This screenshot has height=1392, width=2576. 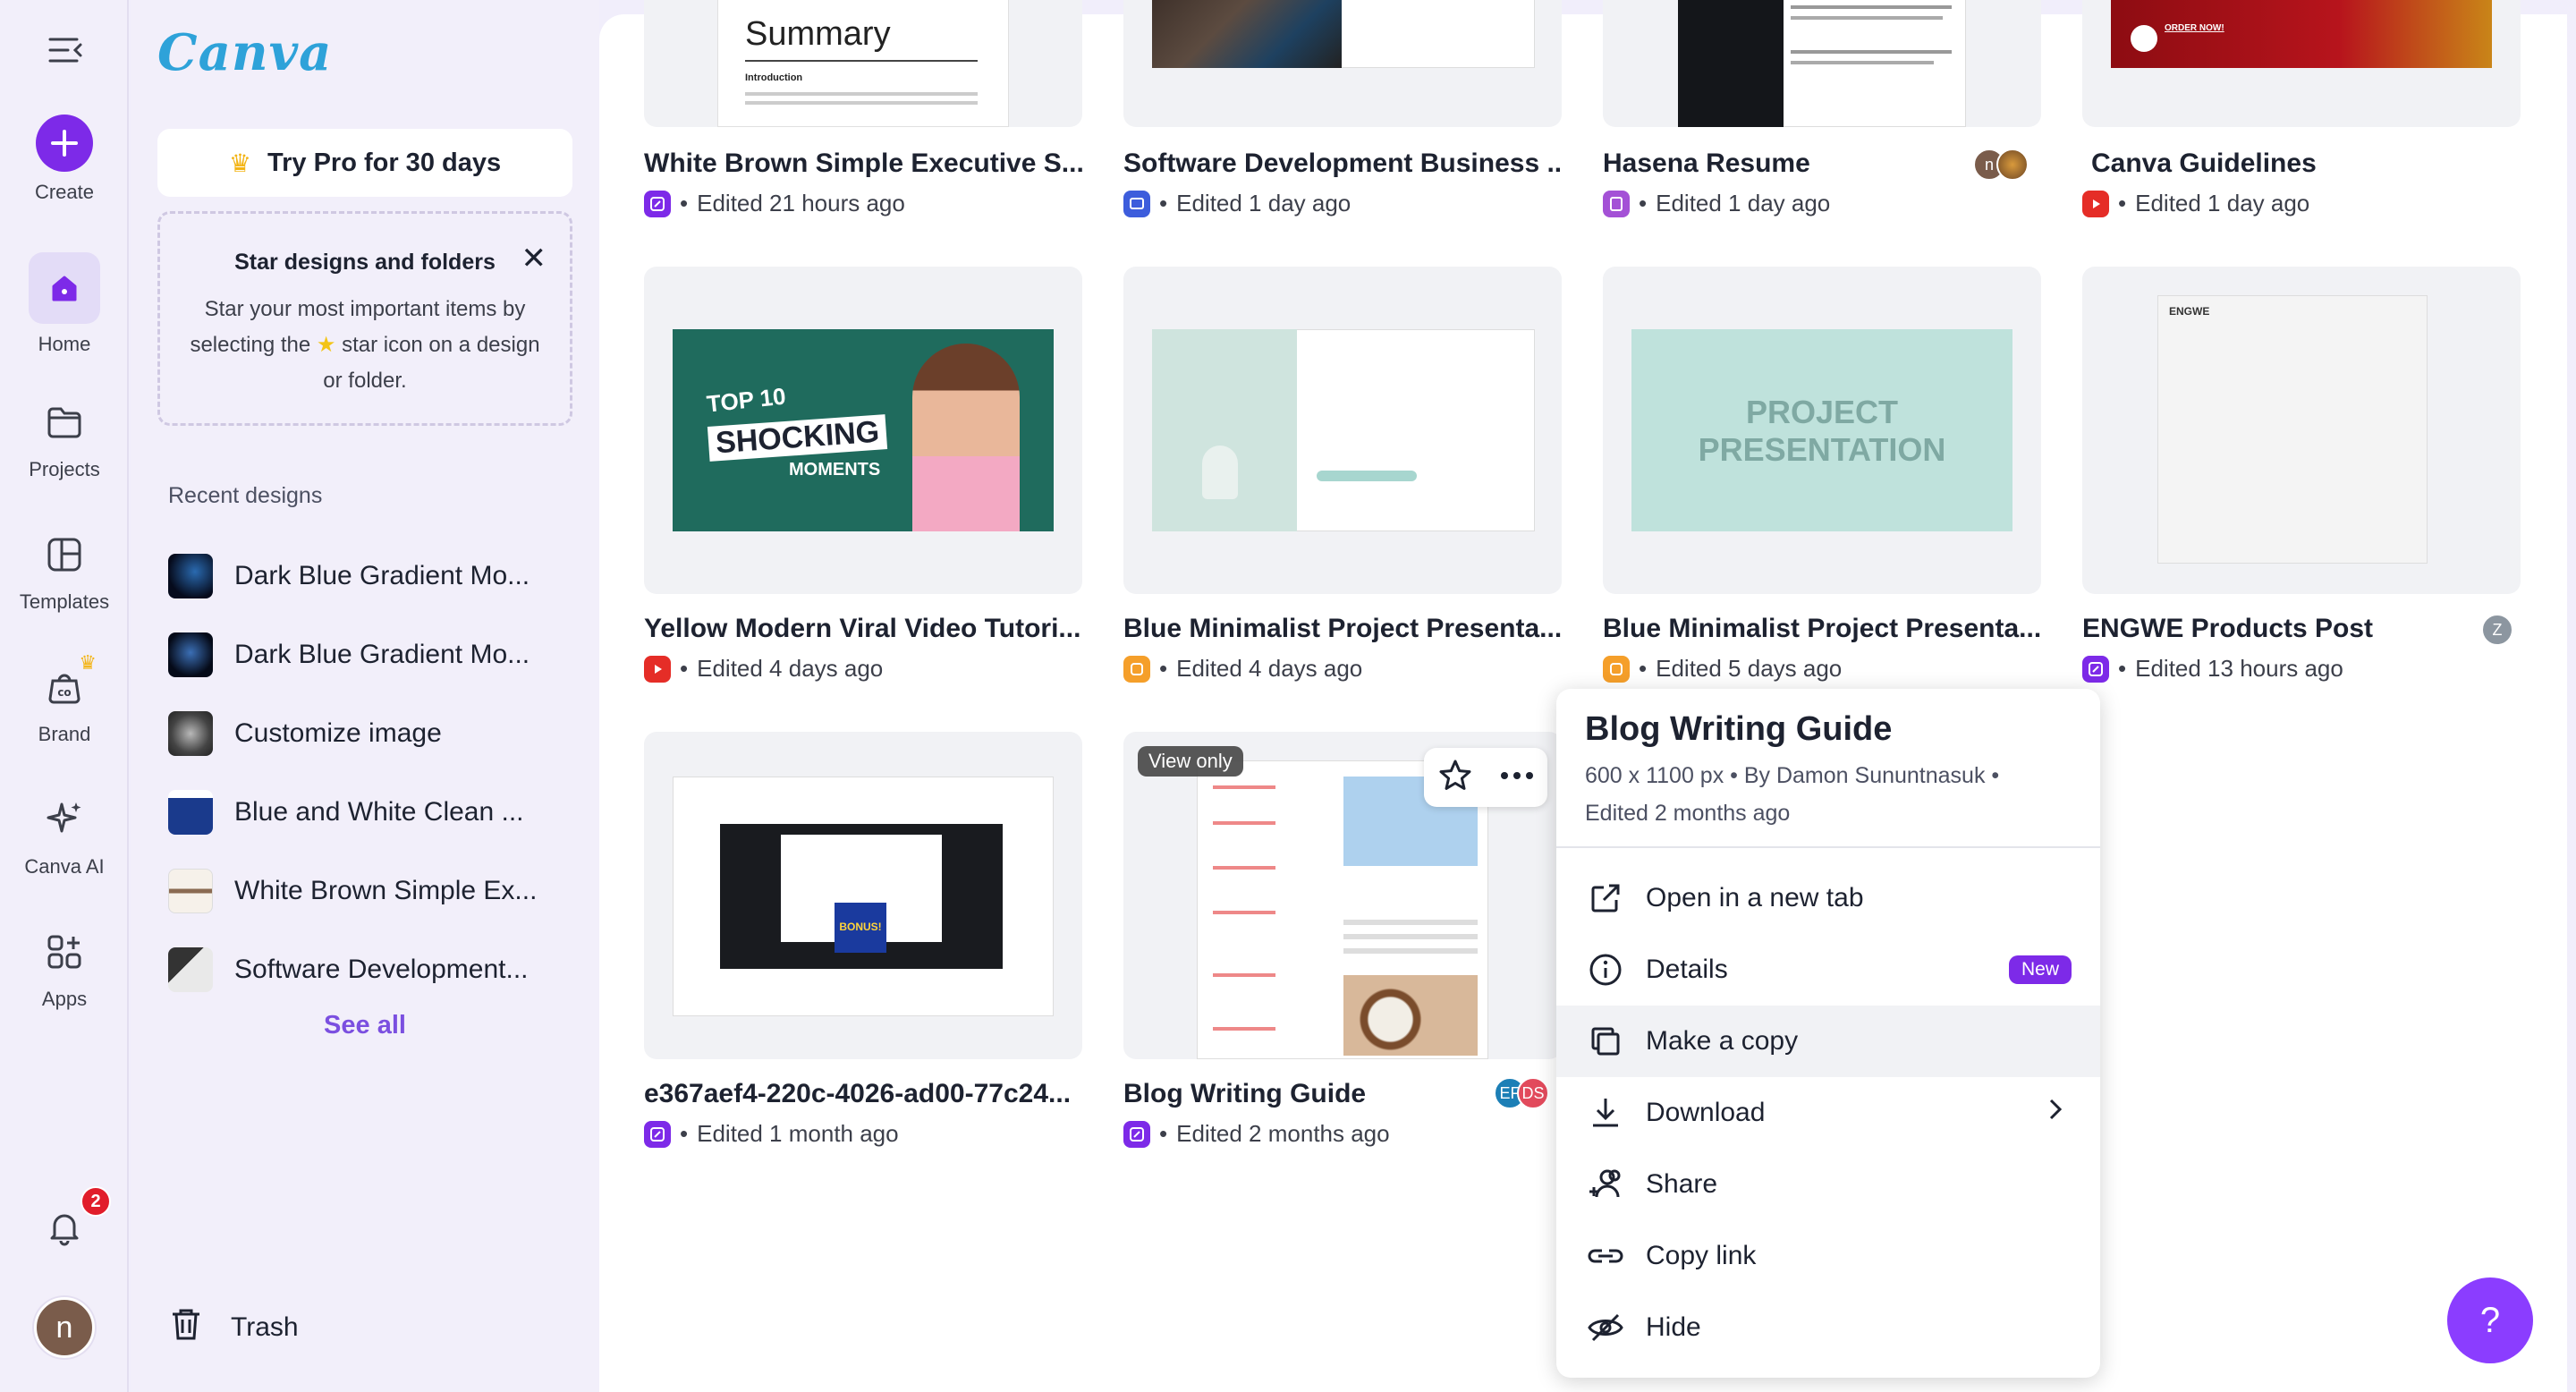 What do you see at coordinates (64, 1231) in the screenshot?
I see `notifications-button` at bounding box center [64, 1231].